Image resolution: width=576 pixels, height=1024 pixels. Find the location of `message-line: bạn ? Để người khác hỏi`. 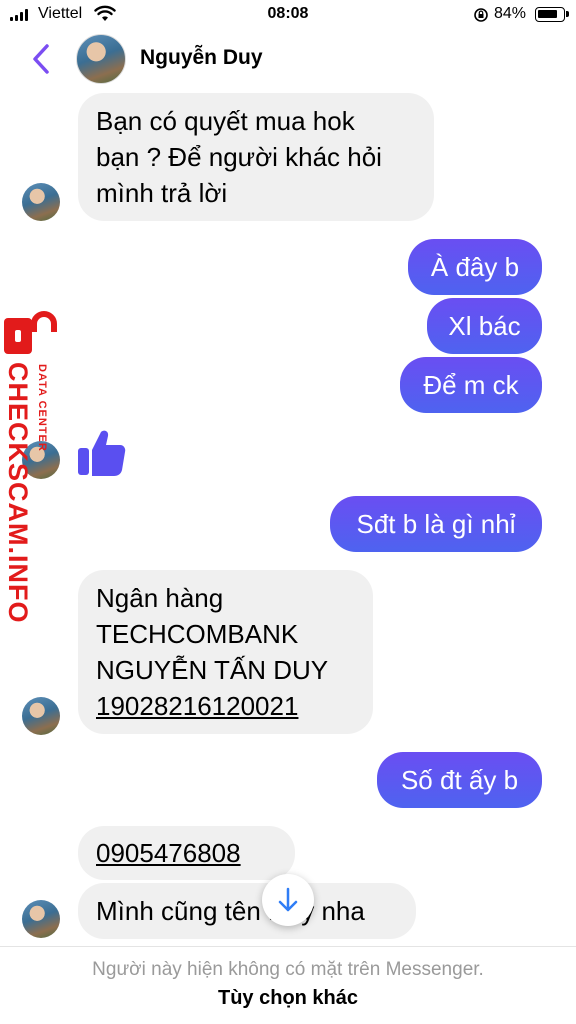

message-line: bạn ? Để người khác hỏi is located at coordinates (239, 157).